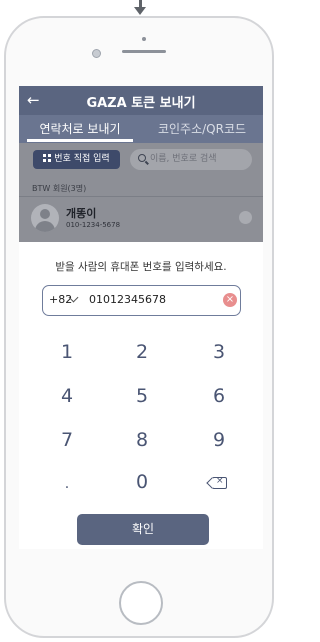 This screenshot has height=642, width=320. I want to click on clear-icon: ×, so click(230, 300).